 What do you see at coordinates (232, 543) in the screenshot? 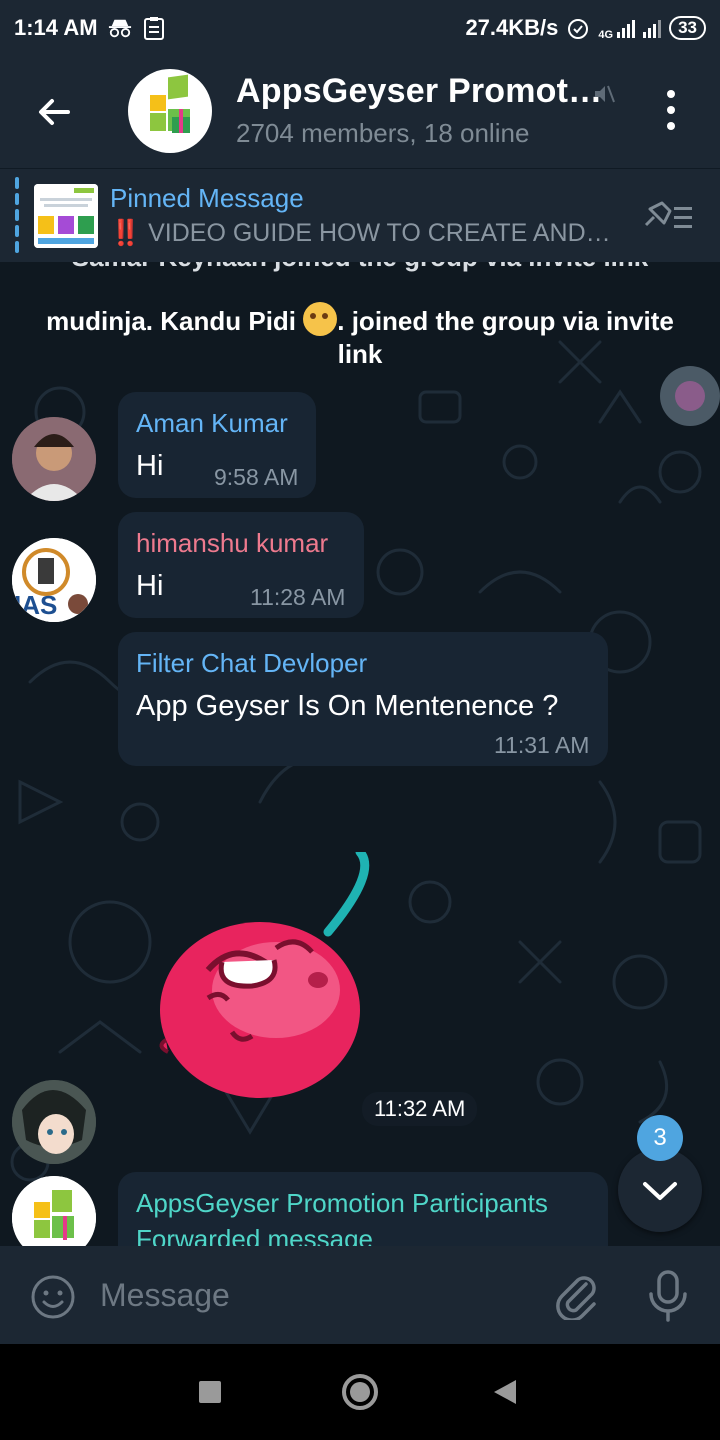
I see `message-sender: himanshu kumar` at bounding box center [232, 543].